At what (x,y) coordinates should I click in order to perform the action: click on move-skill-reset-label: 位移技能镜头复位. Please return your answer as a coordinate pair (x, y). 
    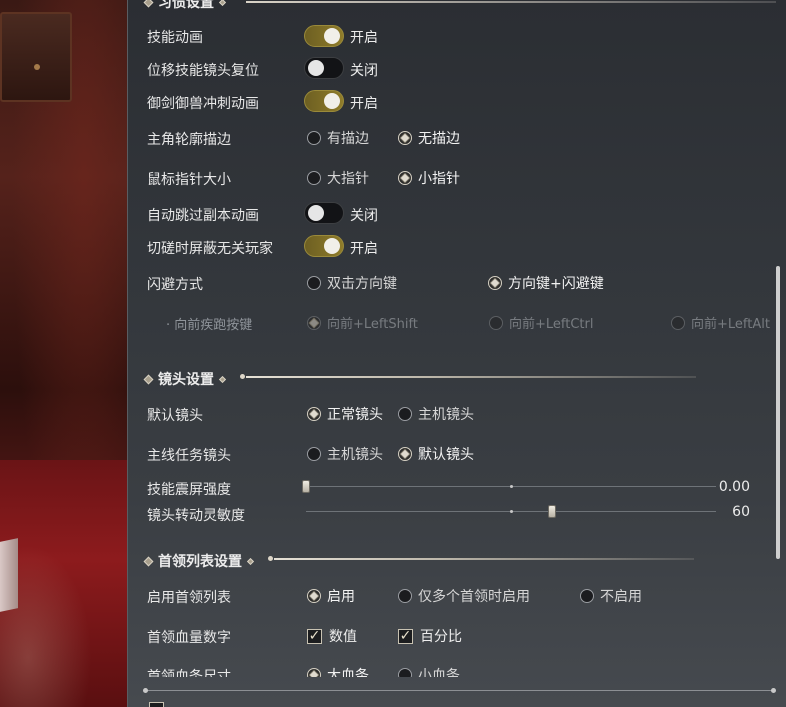
    Looking at the image, I should click on (203, 71).